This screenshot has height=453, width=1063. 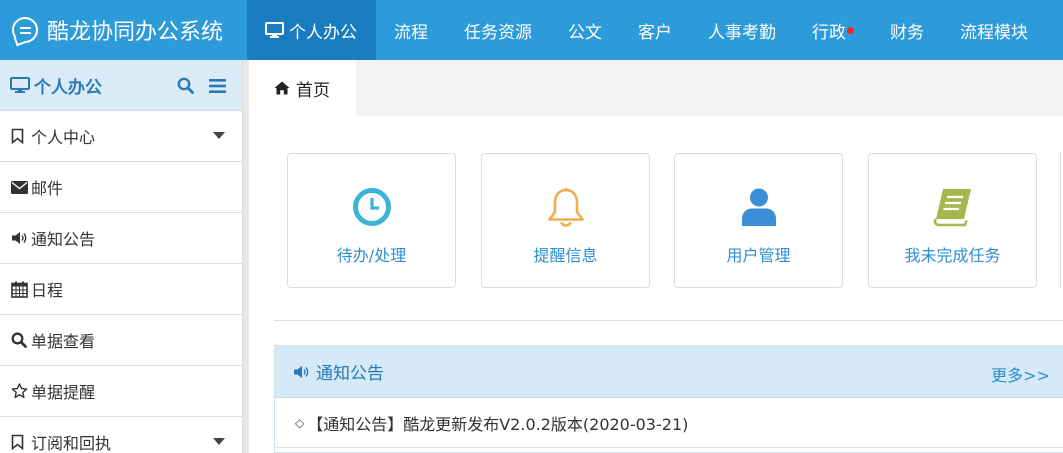 I want to click on sidebar-item-label: 单据提醒, so click(x=63, y=392).